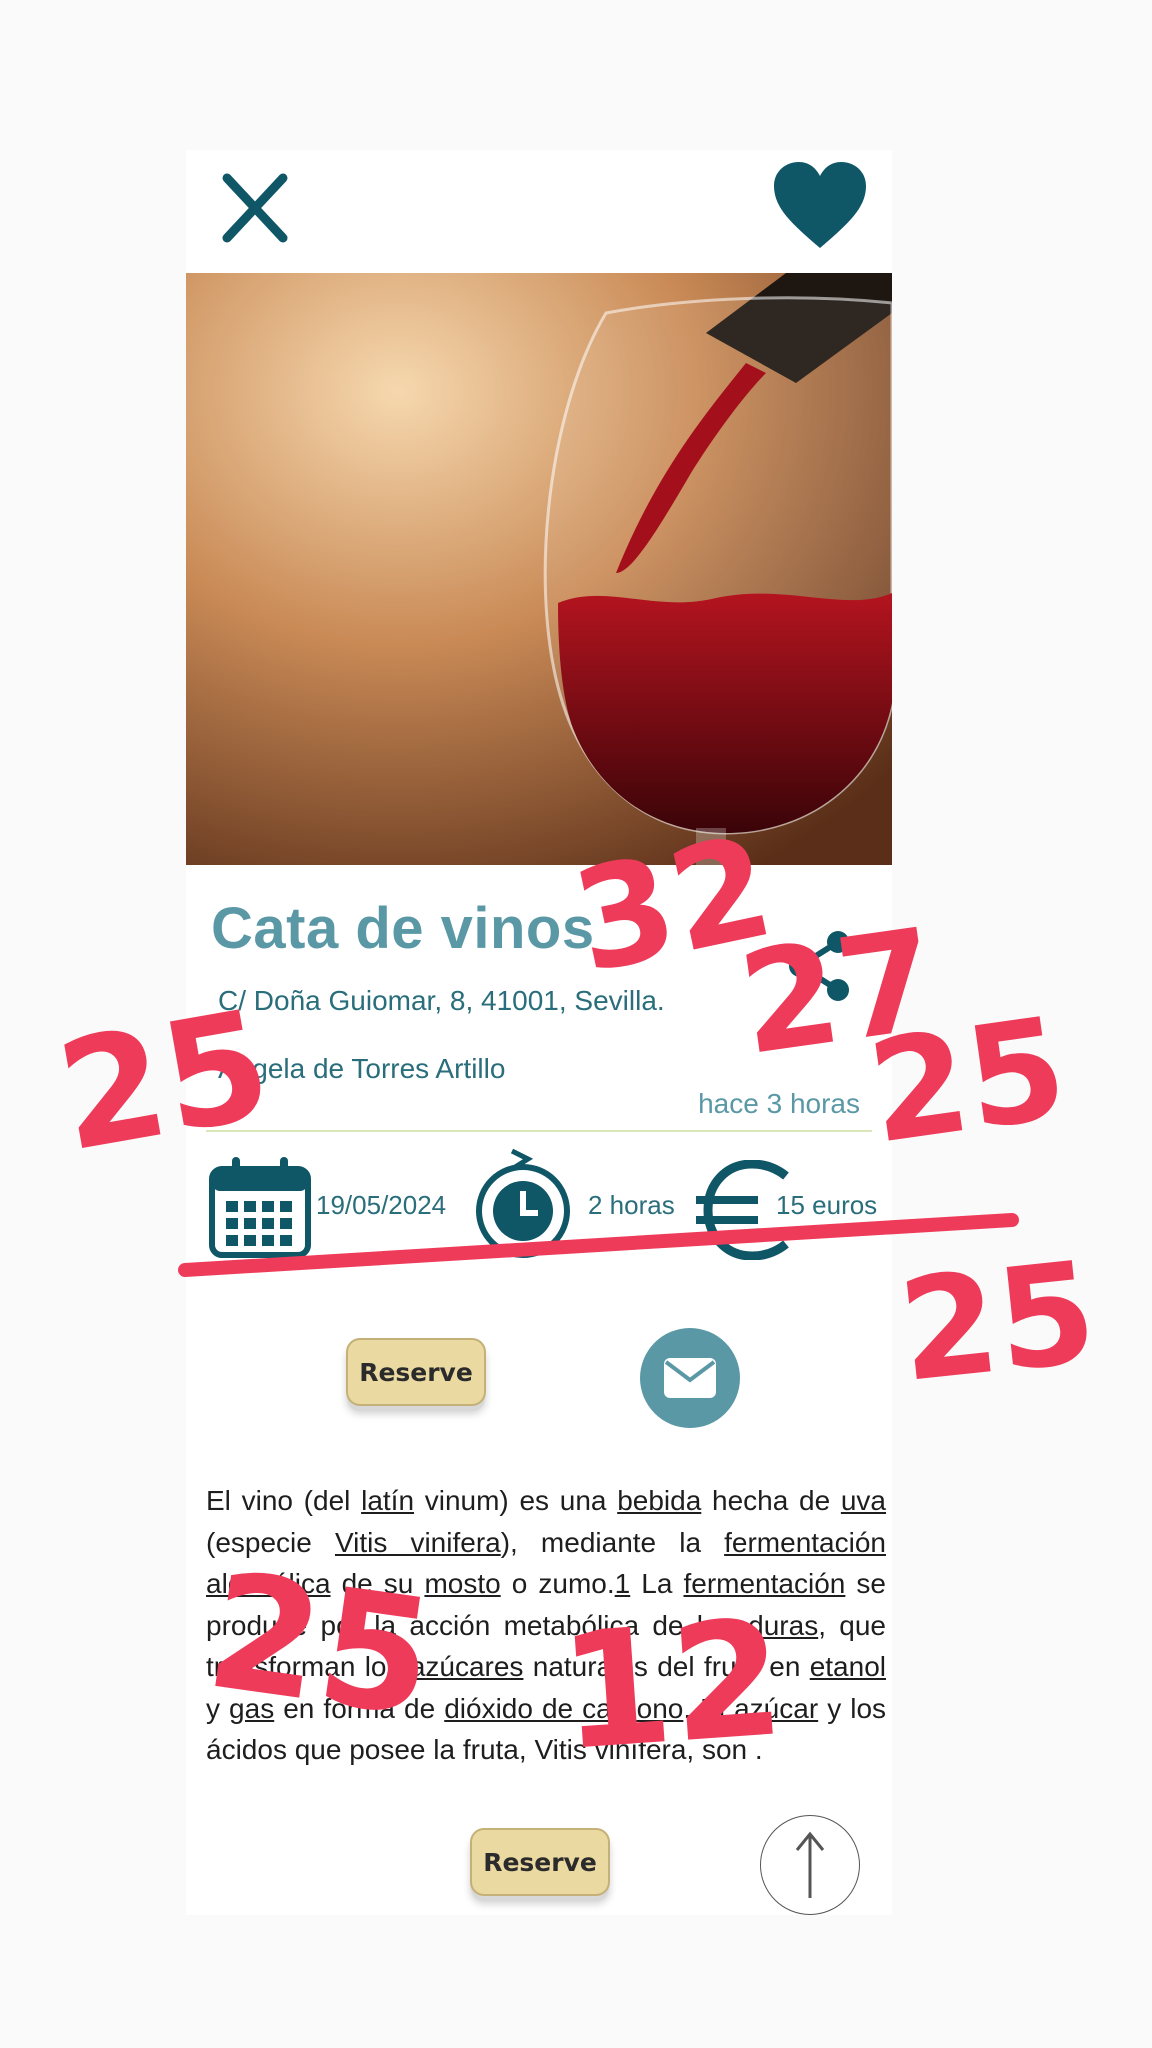 This screenshot has width=1152, height=2048. Describe the element at coordinates (623, 1583) in the screenshot. I see `link-reference-1: 1` at that location.